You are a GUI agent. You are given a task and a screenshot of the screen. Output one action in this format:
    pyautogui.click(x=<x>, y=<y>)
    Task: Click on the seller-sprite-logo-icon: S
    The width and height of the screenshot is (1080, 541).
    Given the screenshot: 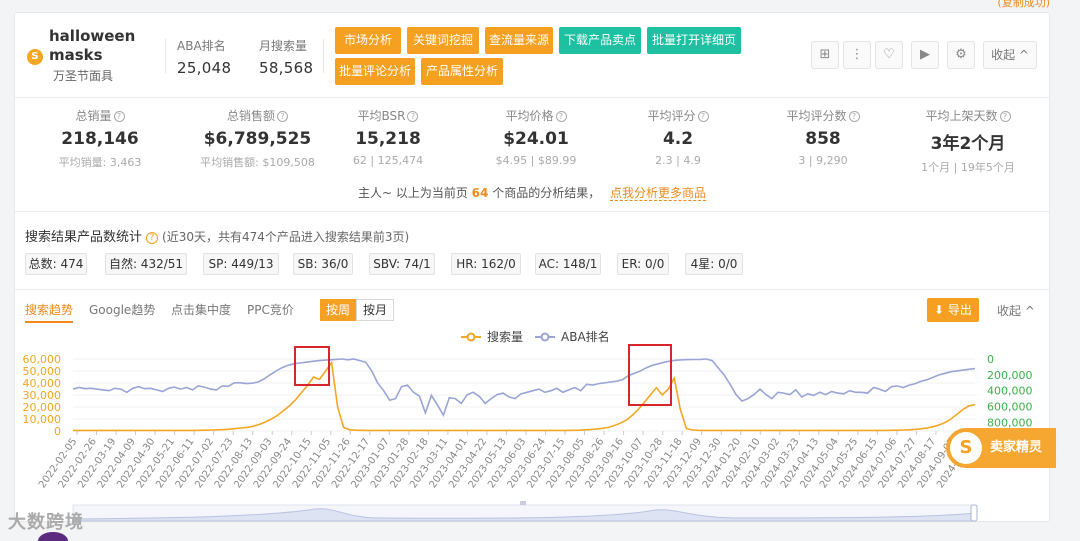 What is the action you would take?
    pyautogui.click(x=35, y=57)
    